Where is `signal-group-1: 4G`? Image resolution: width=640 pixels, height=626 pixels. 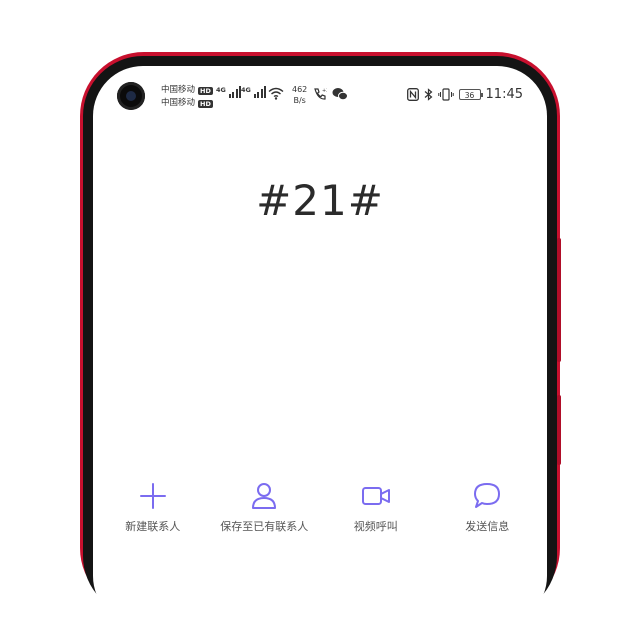
signal-group-1: 4G is located at coordinates (229, 92).